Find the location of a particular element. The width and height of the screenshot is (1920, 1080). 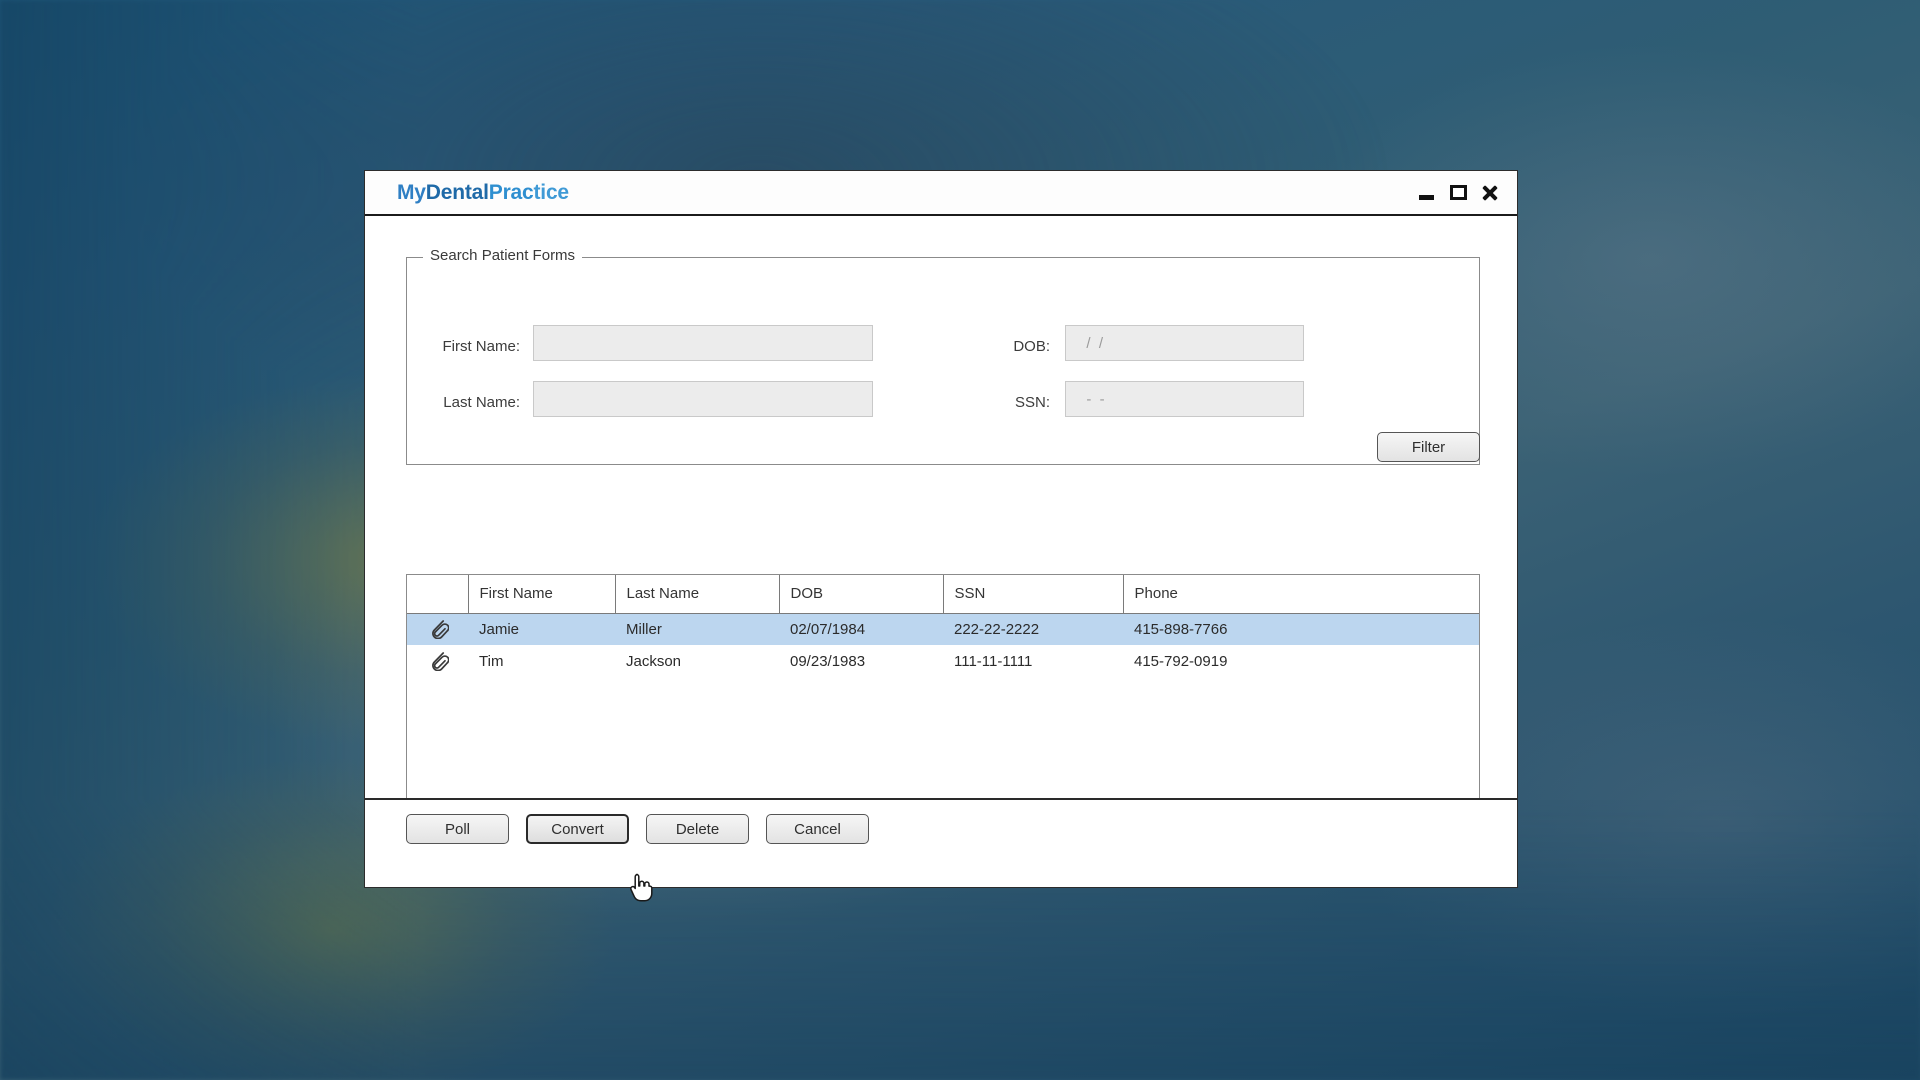

app-logo: MyDentalPractice is located at coordinates (483, 193).